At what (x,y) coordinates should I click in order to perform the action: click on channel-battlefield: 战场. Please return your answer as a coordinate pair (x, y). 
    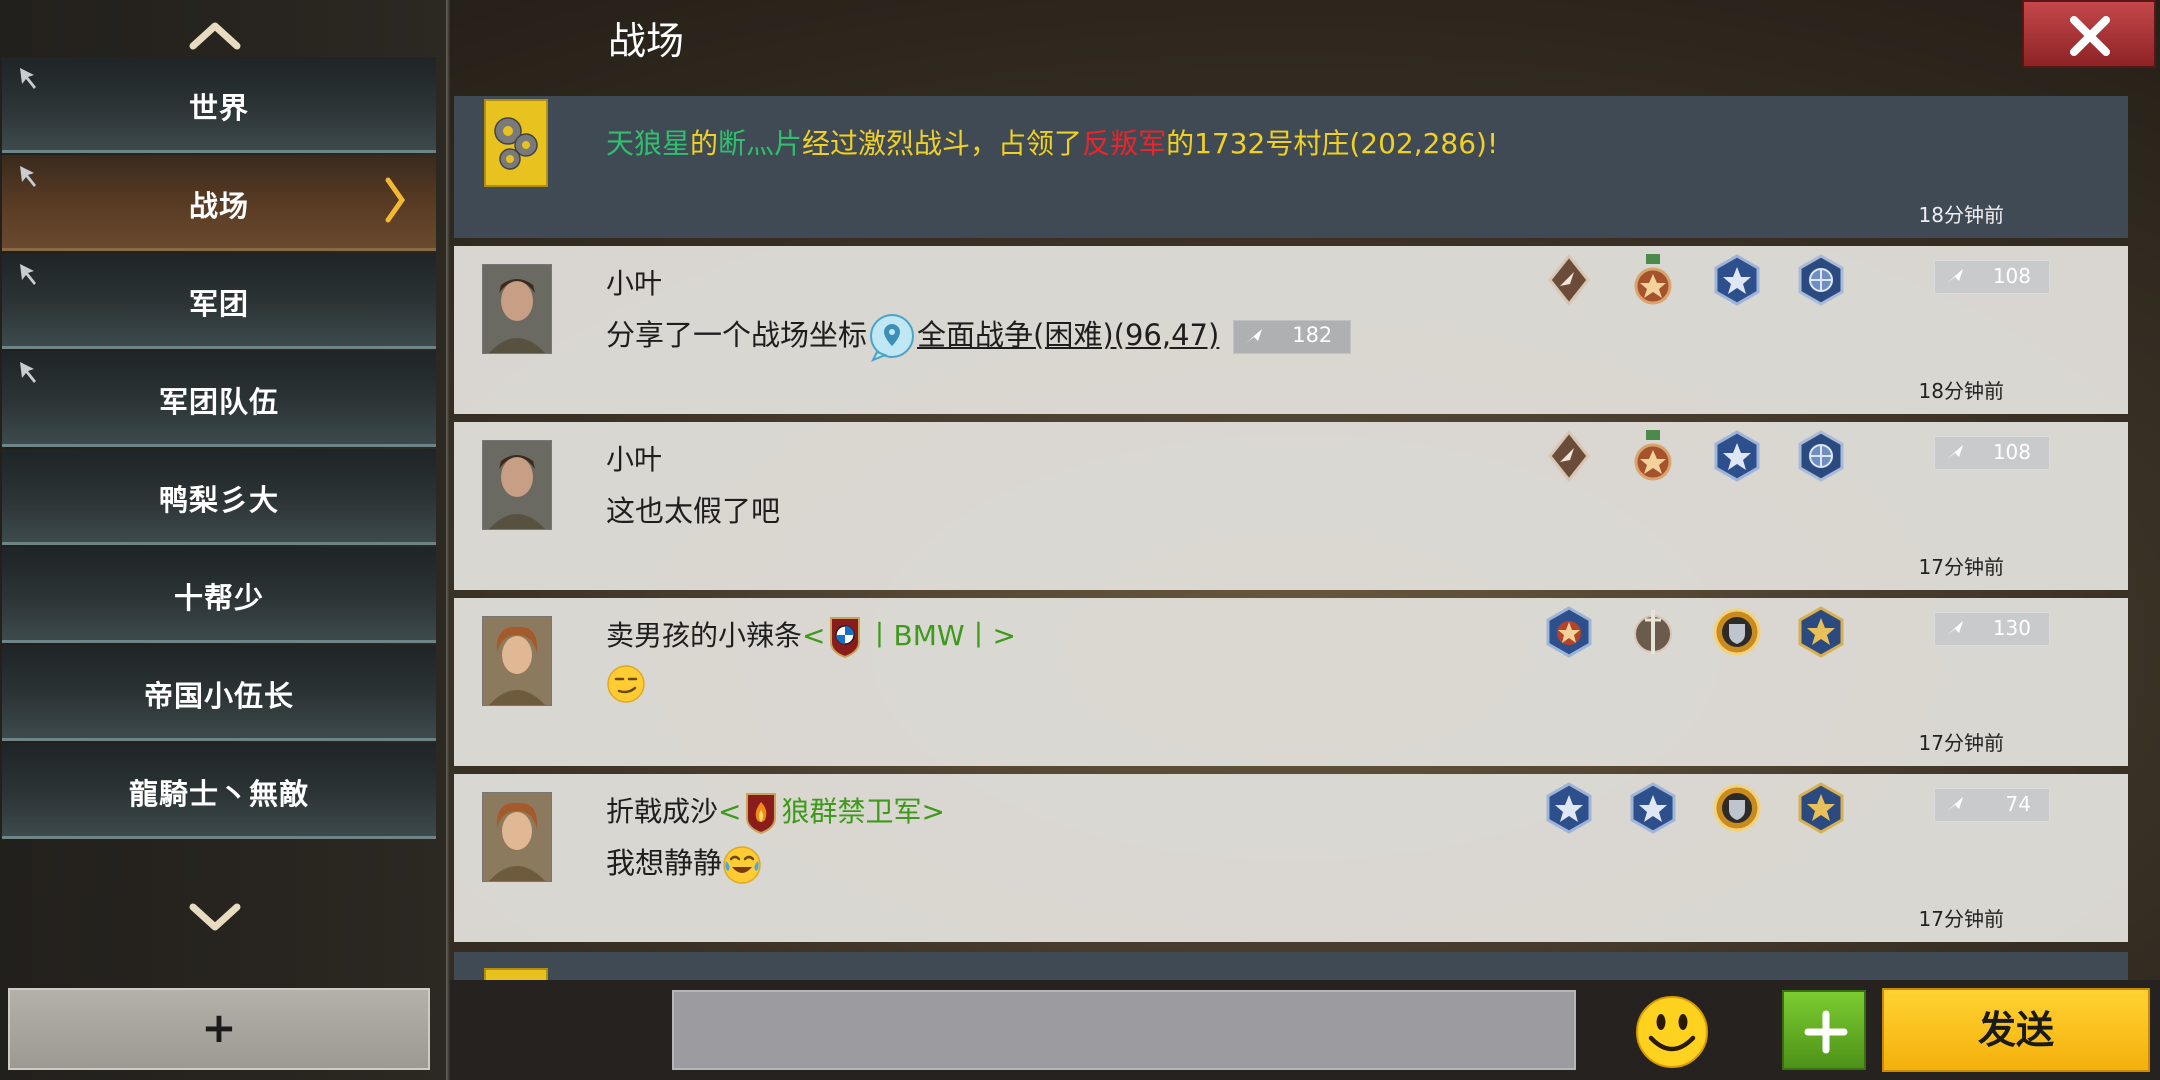
    Looking at the image, I should click on (219, 203).